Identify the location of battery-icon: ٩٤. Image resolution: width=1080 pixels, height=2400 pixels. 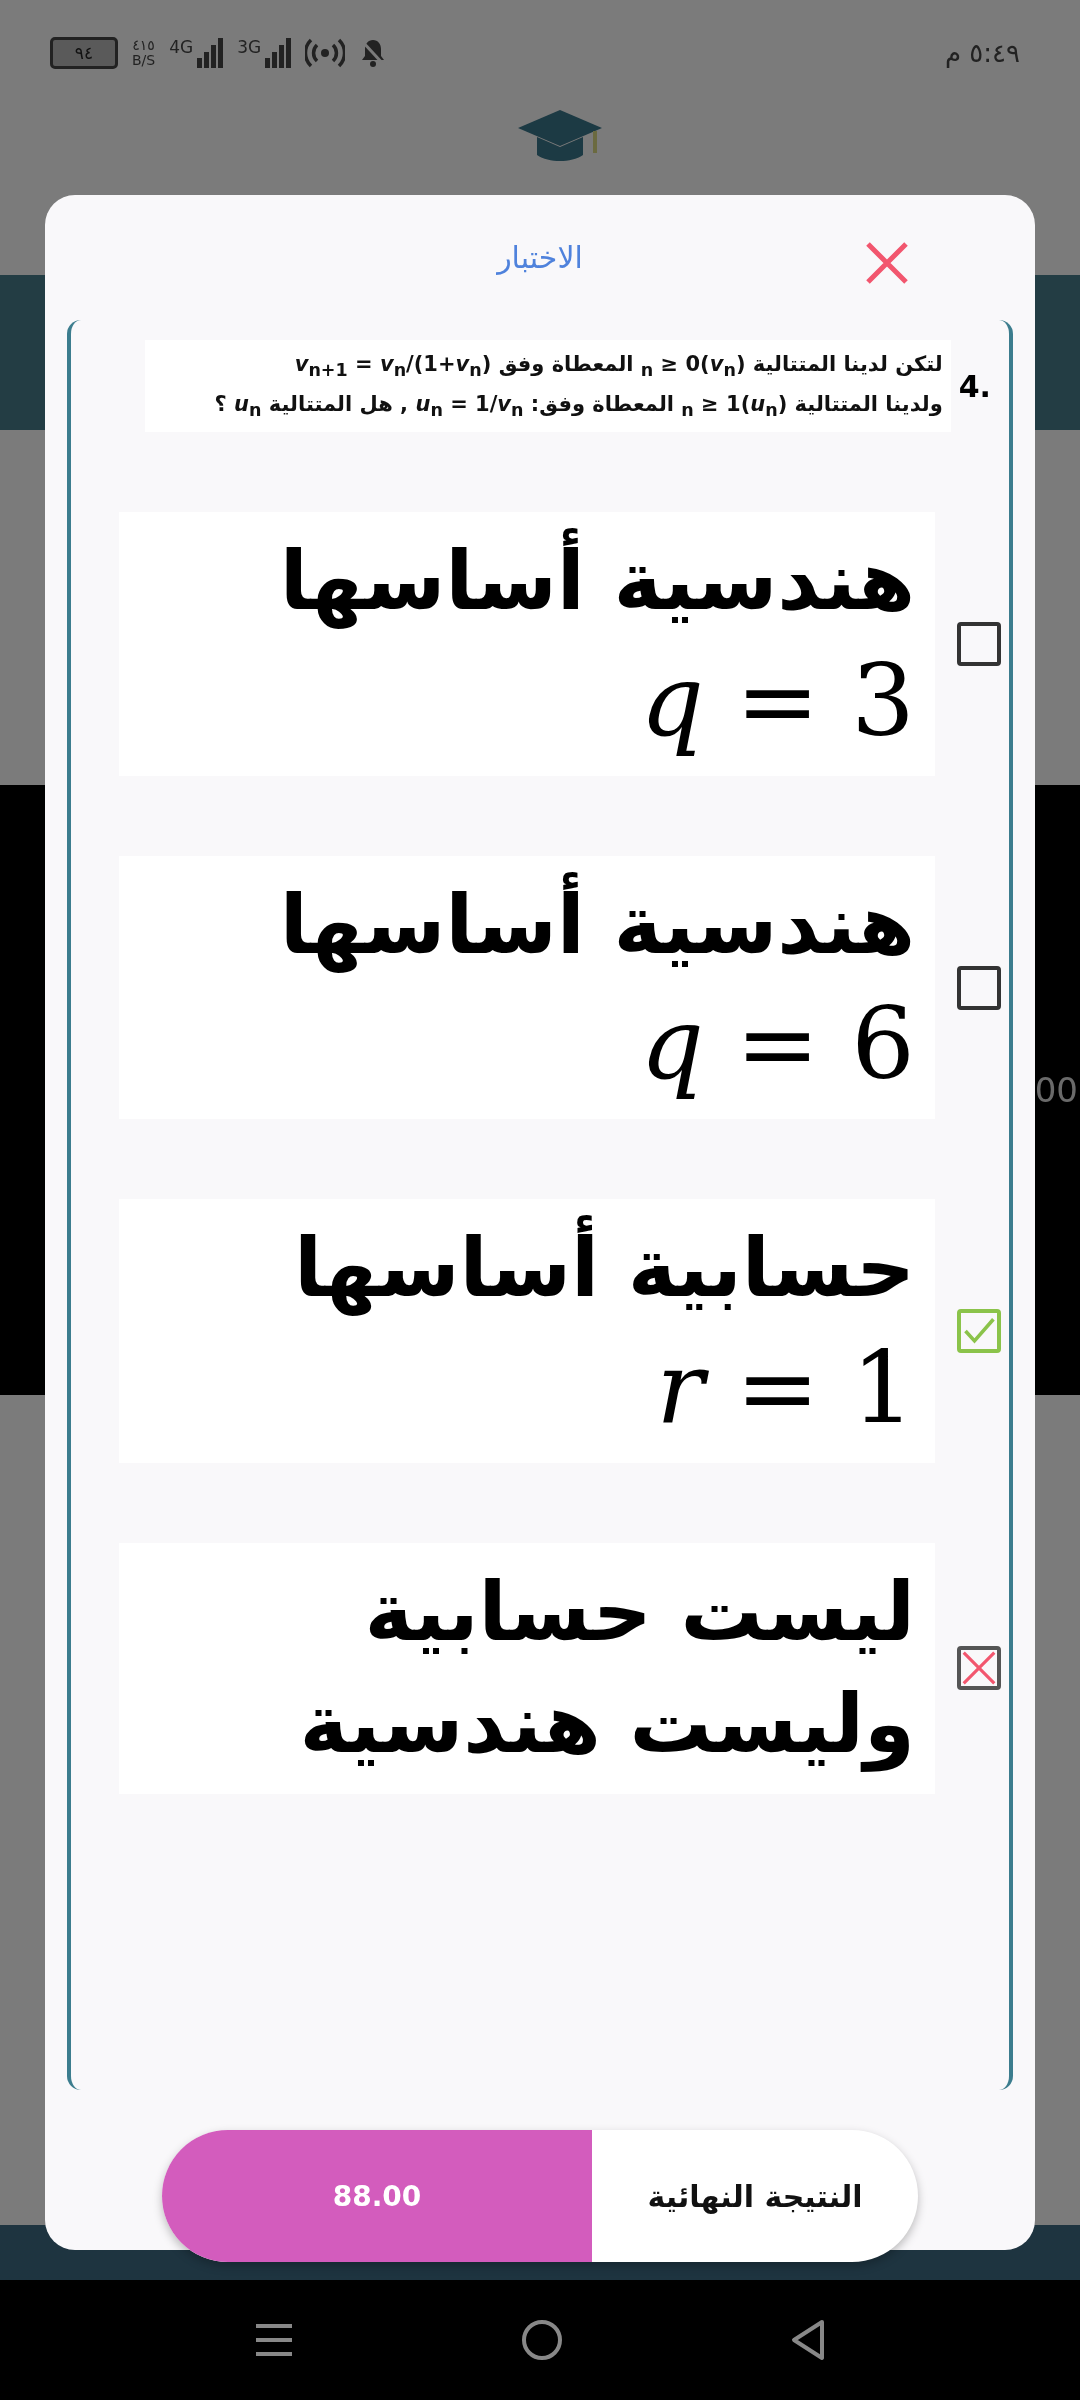
(84, 52).